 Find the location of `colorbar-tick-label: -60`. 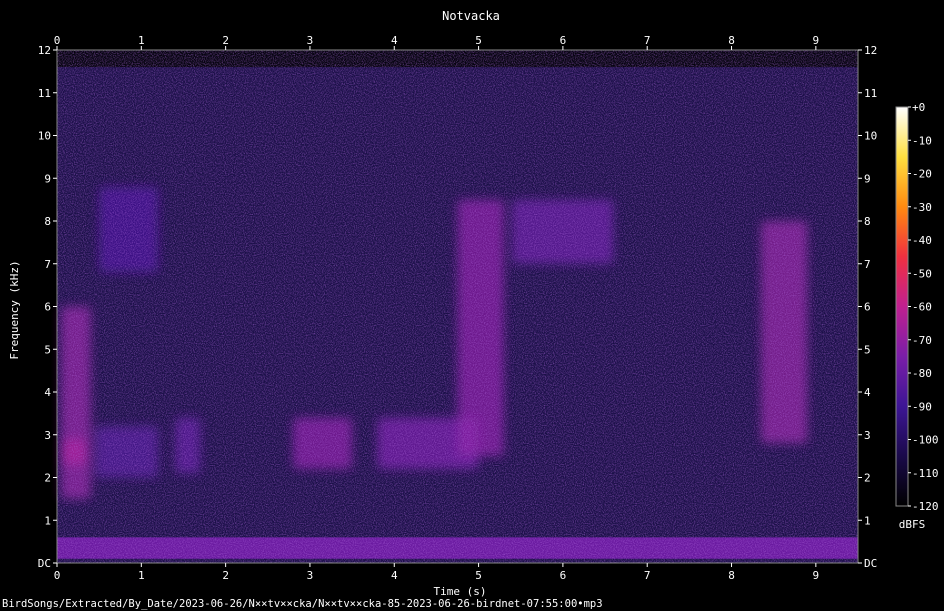

colorbar-tick-label: -60 is located at coordinates (922, 307).